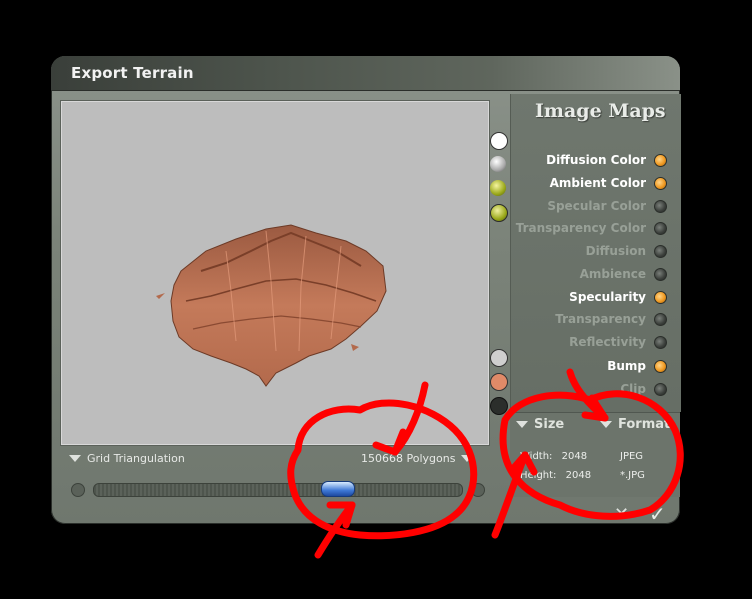  What do you see at coordinates (499, 213) in the screenshot?
I see `grid-sphere-icon` at bounding box center [499, 213].